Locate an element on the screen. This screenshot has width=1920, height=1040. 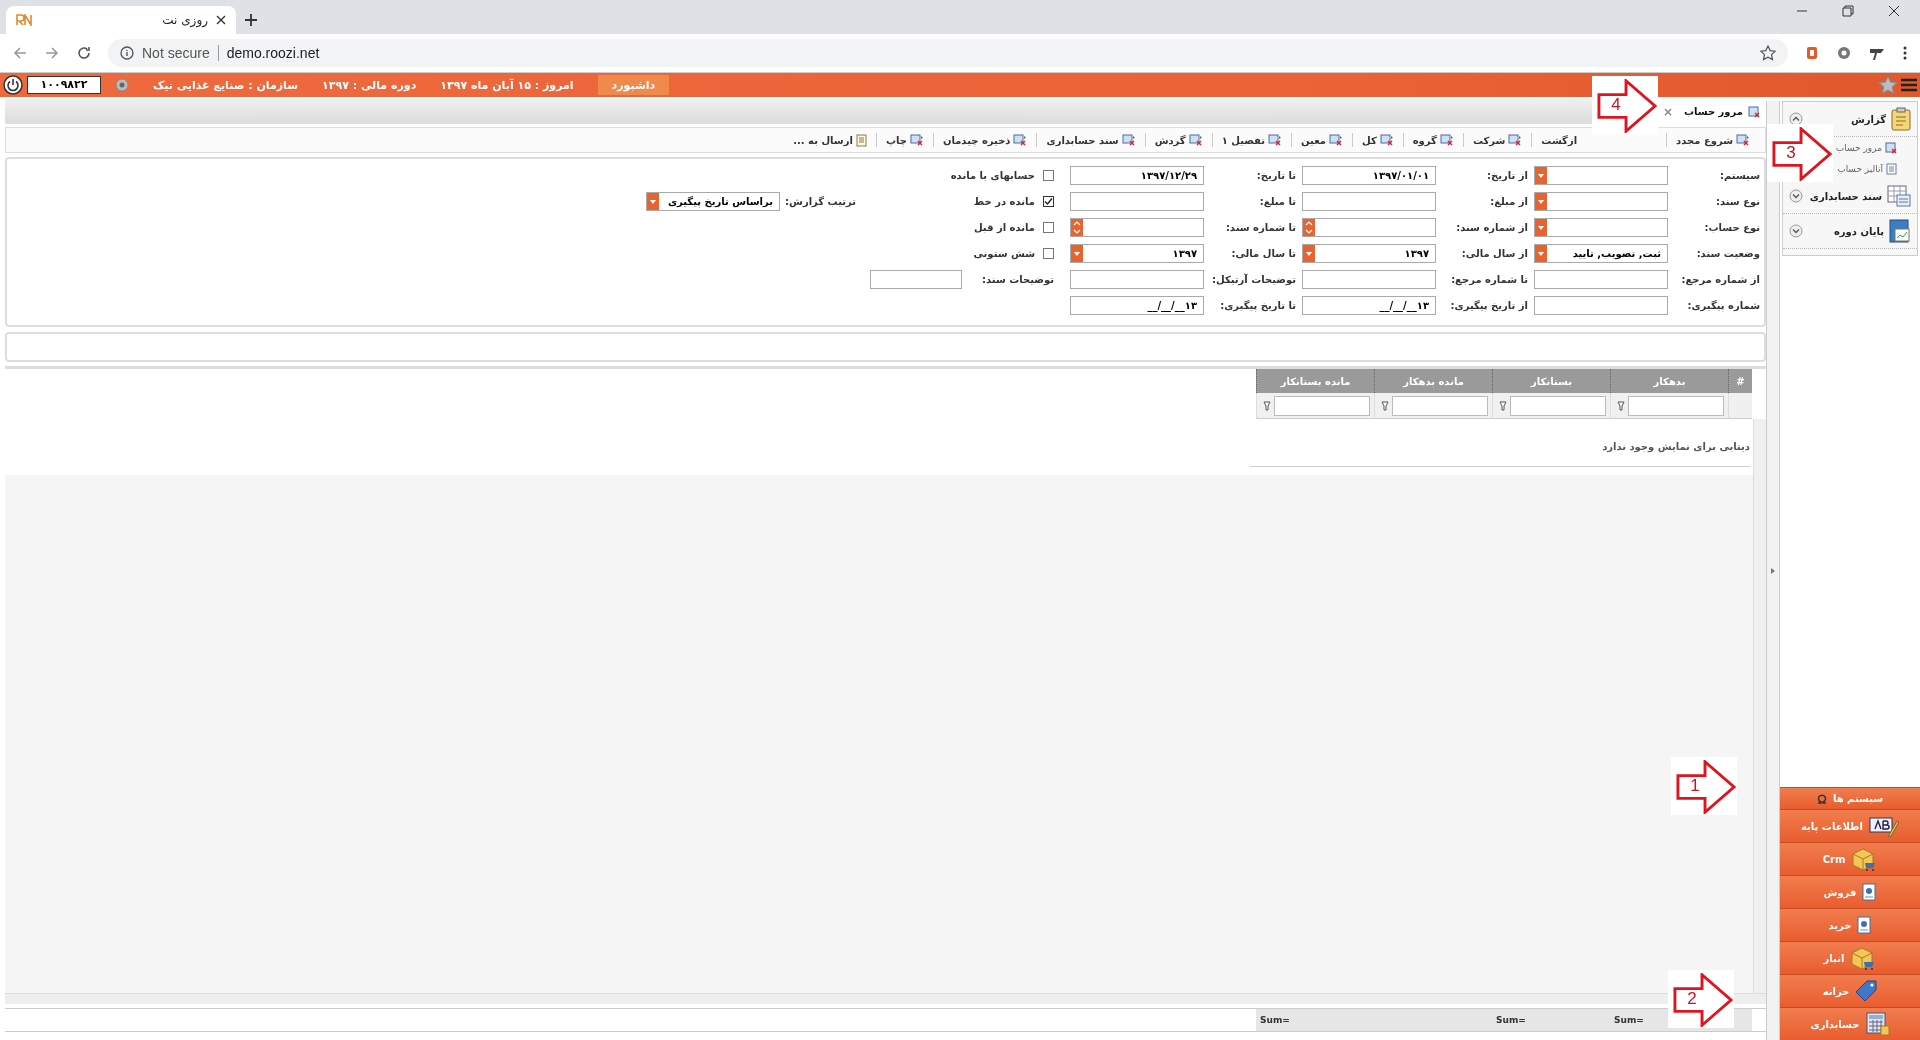
toolbar-button: گردش is located at coordinates (1178, 140).